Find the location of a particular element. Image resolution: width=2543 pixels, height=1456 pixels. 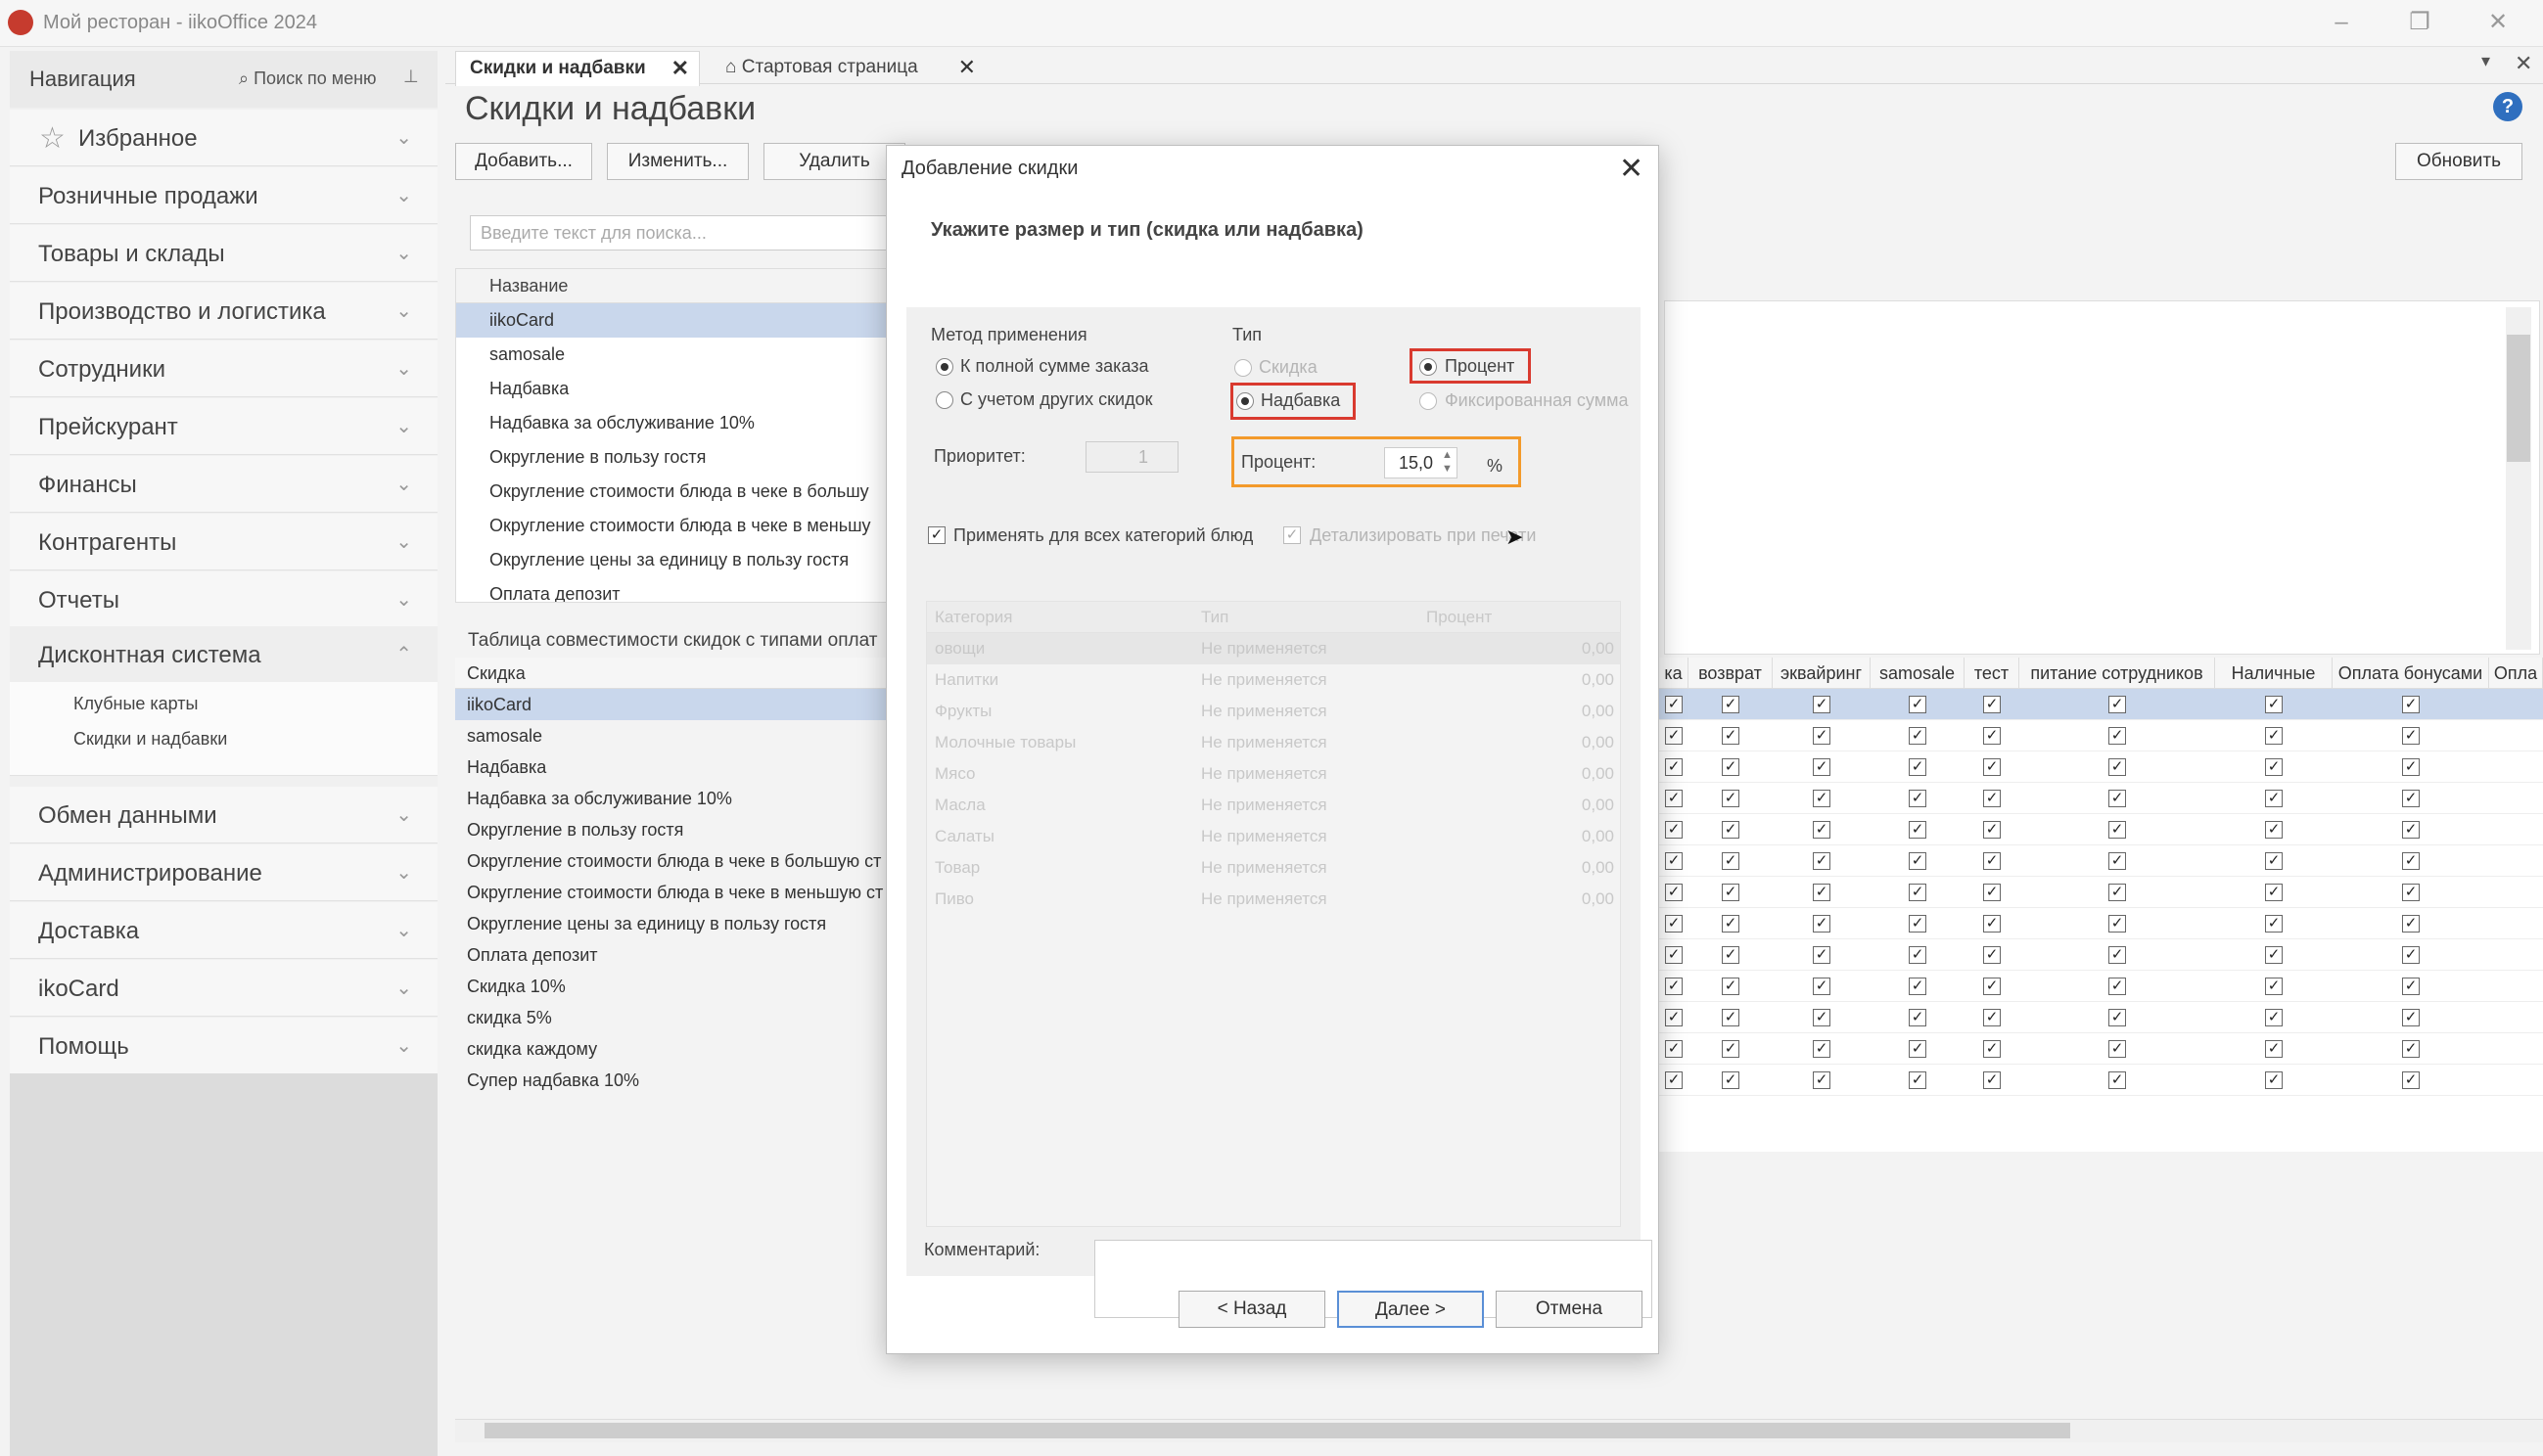

table-row: скидка 5% is located at coordinates (675, 1017).